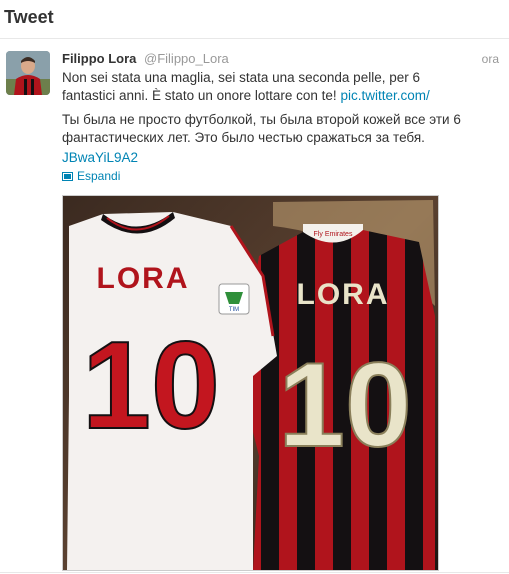  I want to click on avatar-image, so click(28, 73).